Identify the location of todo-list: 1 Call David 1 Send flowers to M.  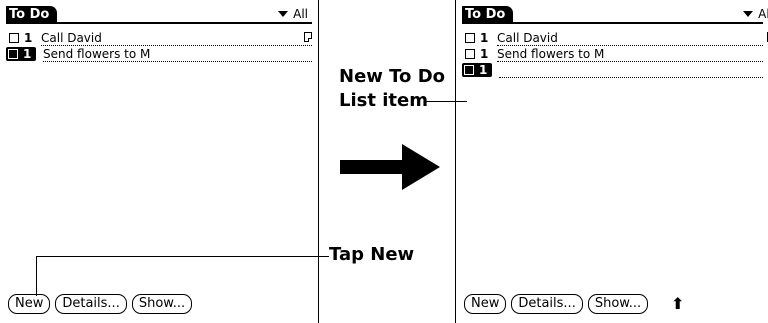
(159, 46).